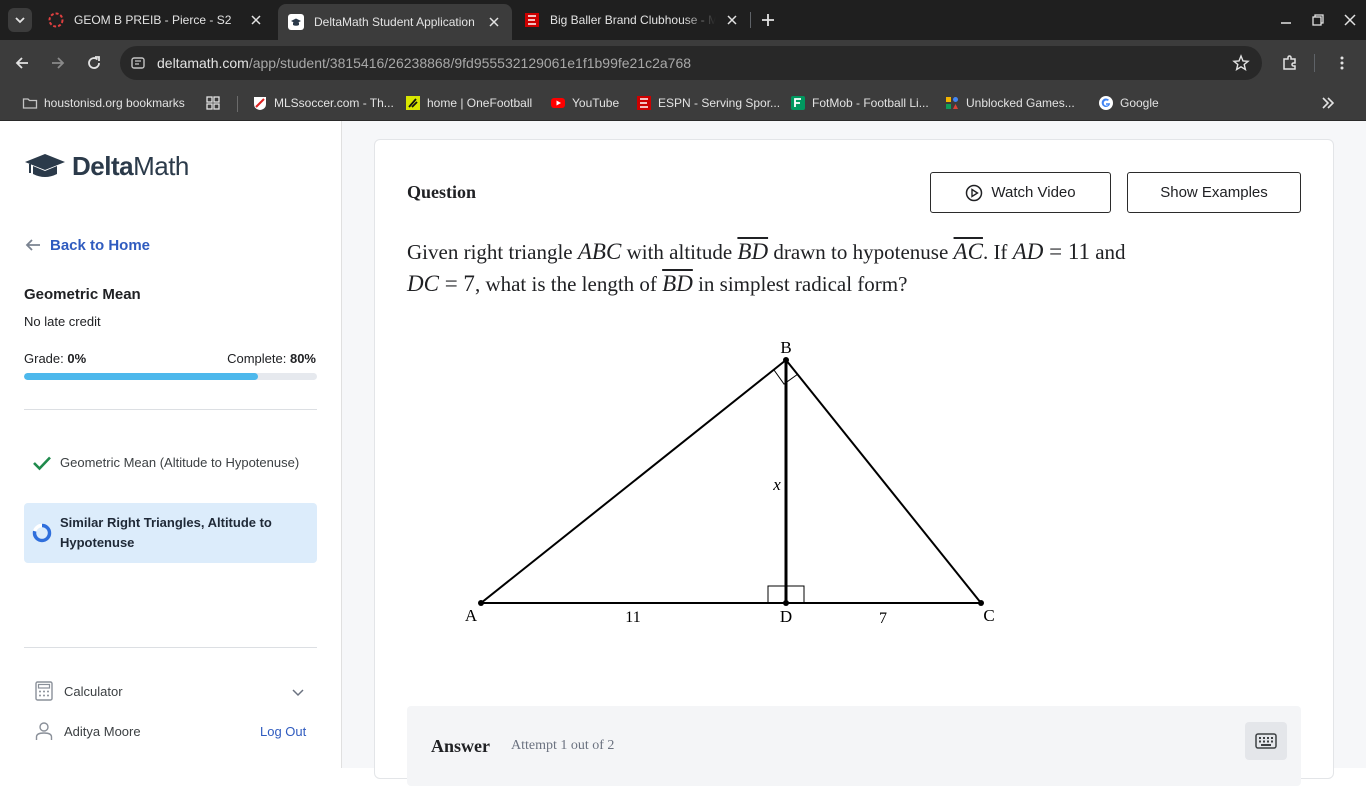  What do you see at coordinates (786, 360) in the screenshot?
I see `vertex-b` at bounding box center [786, 360].